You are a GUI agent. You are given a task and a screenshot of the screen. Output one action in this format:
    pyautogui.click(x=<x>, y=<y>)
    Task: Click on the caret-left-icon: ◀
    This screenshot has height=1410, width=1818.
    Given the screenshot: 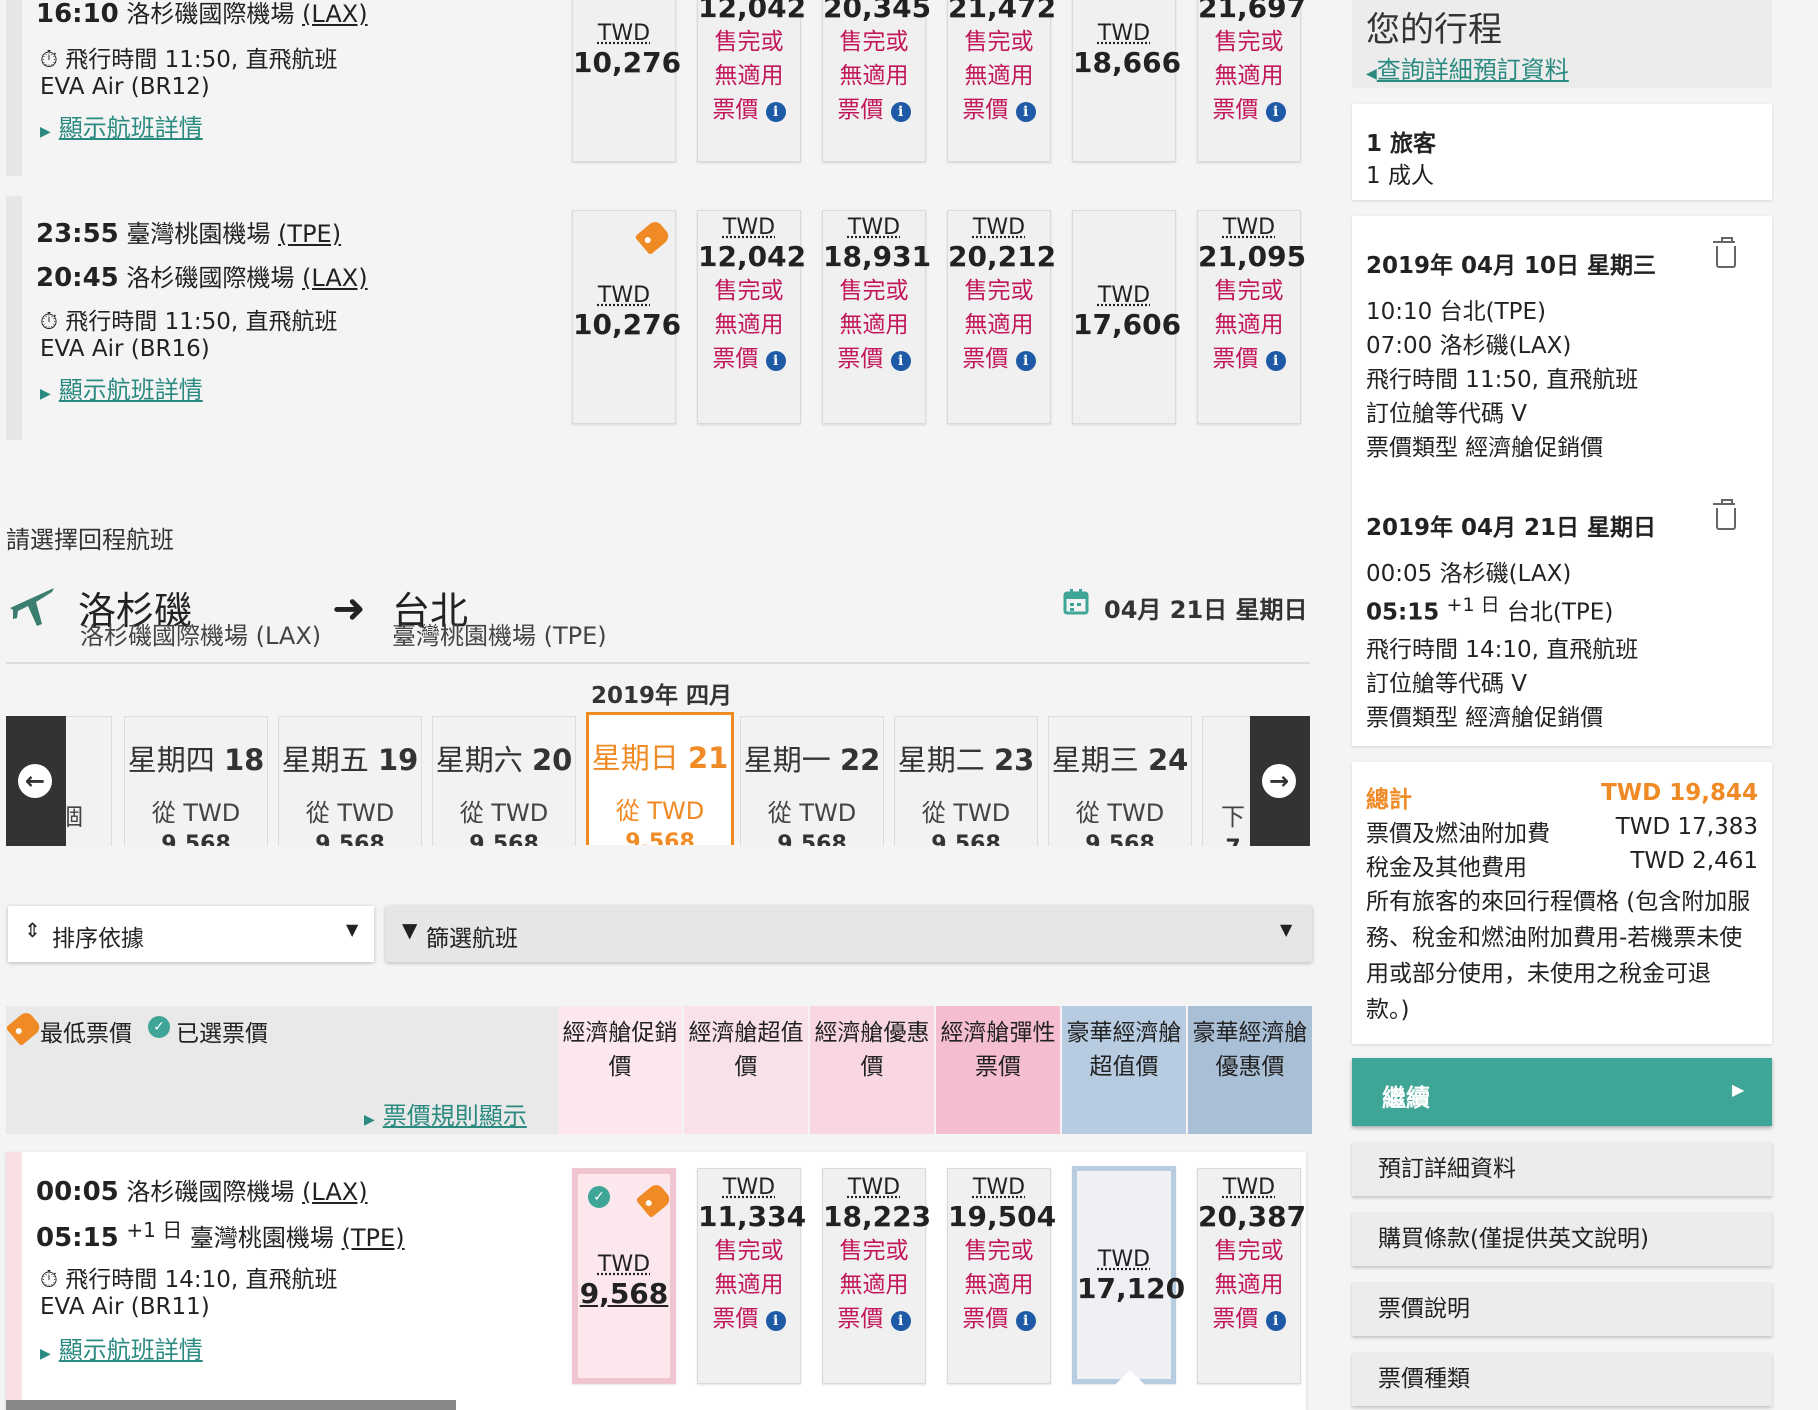 What is the action you would take?
    pyautogui.click(x=1371, y=74)
    